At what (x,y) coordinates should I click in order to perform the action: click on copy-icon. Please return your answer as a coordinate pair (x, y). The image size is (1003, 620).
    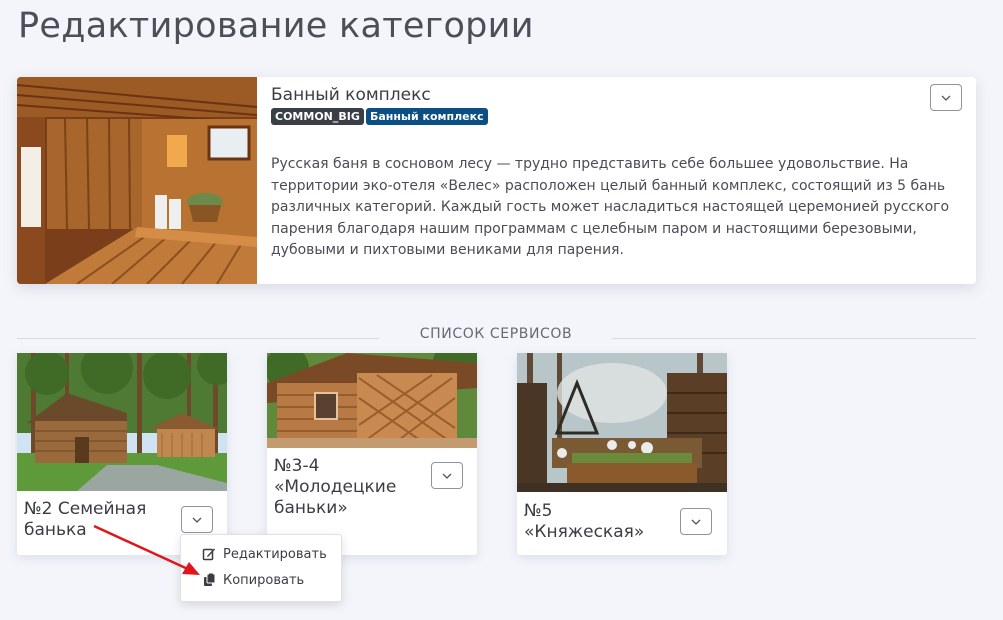
    Looking at the image, I should click on (210, 579).